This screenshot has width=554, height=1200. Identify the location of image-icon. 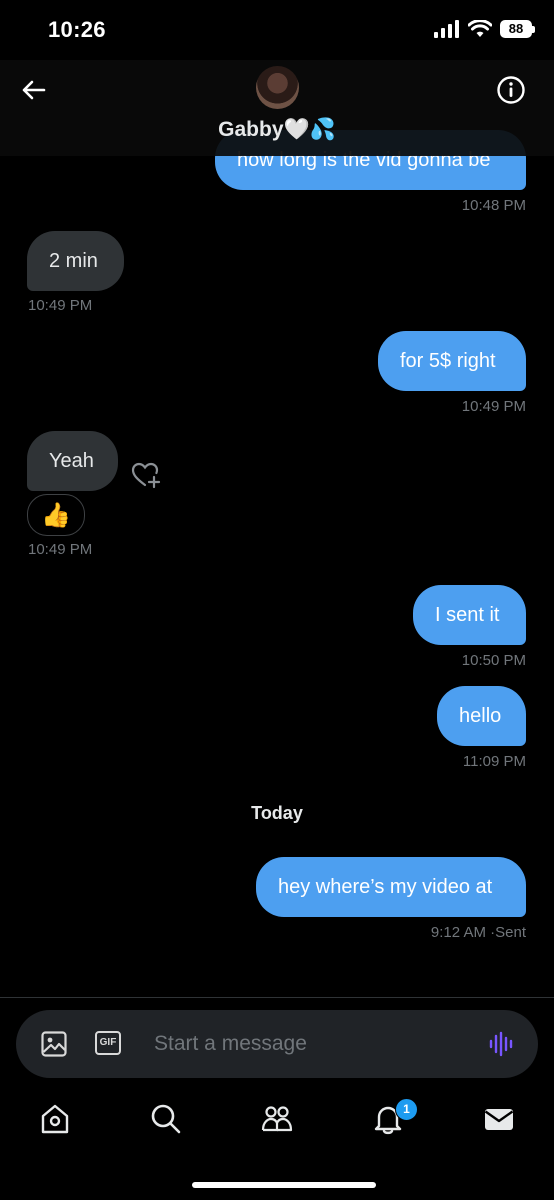
(54, 1044).